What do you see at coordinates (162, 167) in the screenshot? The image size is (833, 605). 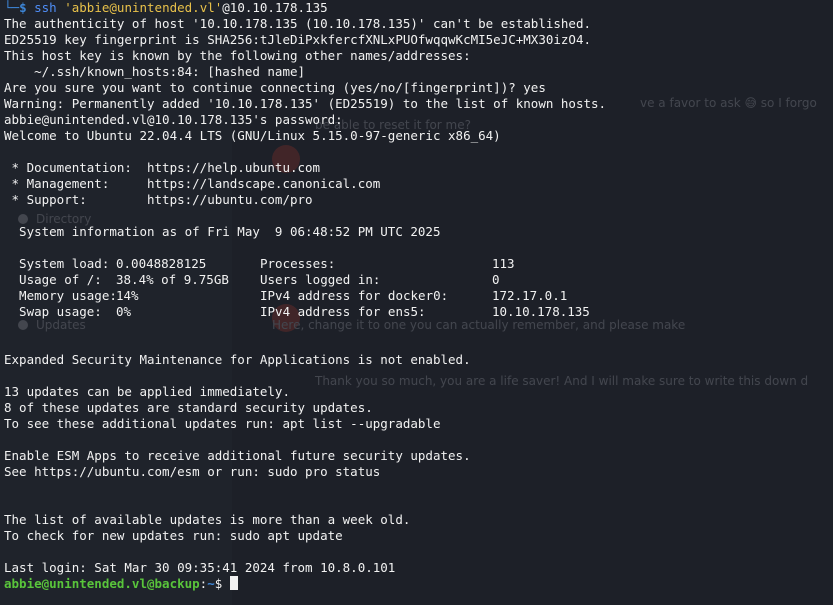 I see `terminal-line: * Documentation: https://help.ubuntu.com` at bounding box center [162, 167].